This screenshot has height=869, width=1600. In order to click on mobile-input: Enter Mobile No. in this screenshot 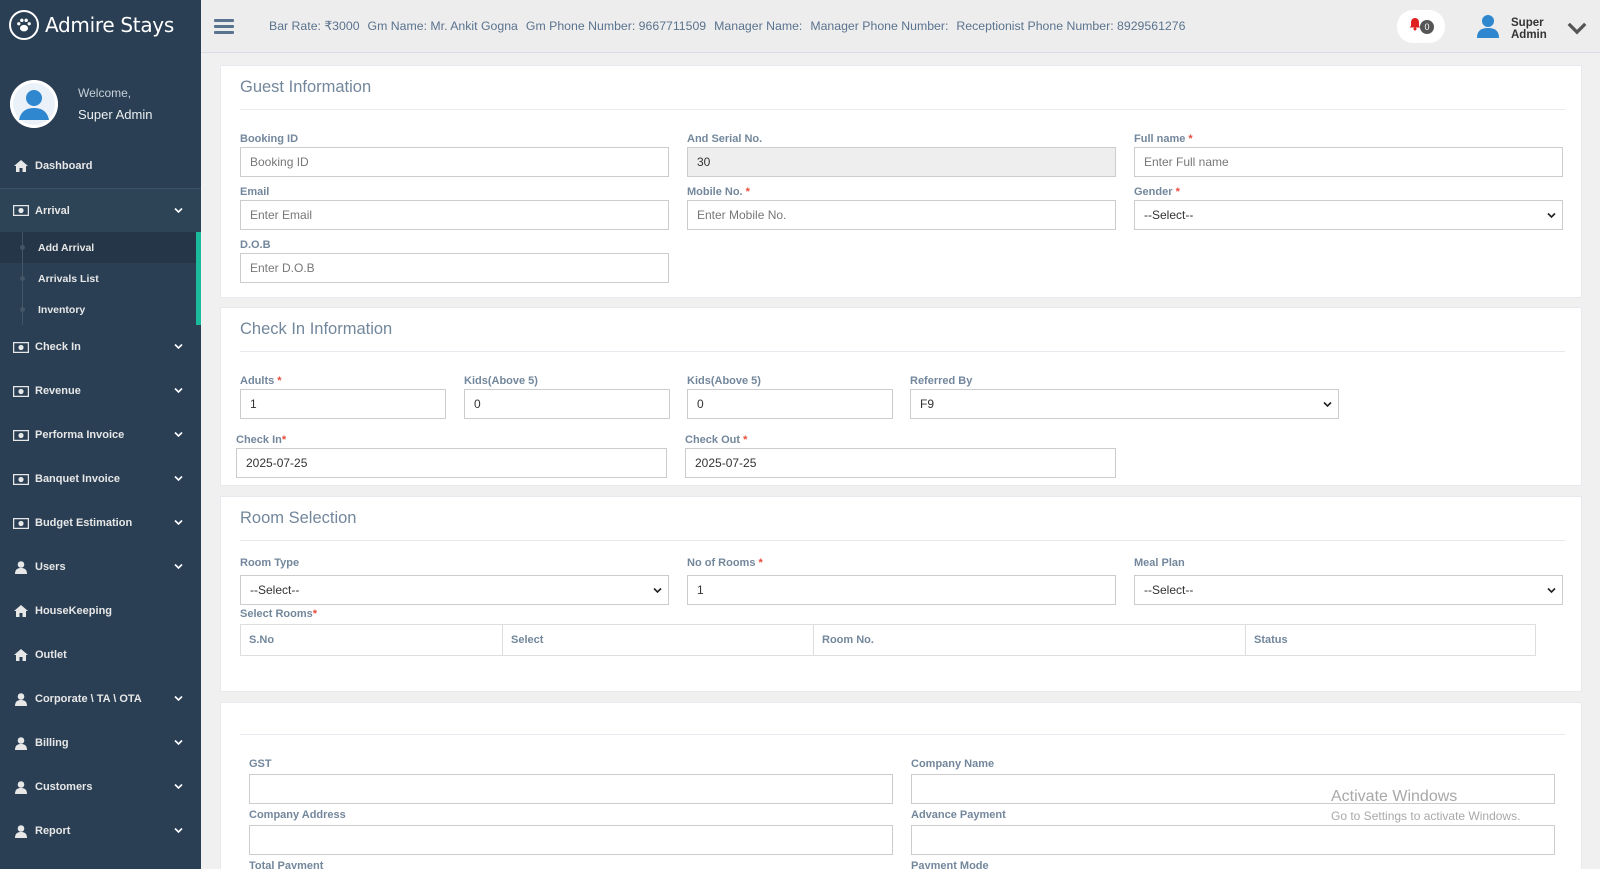, I will do `click(901, 215)`.